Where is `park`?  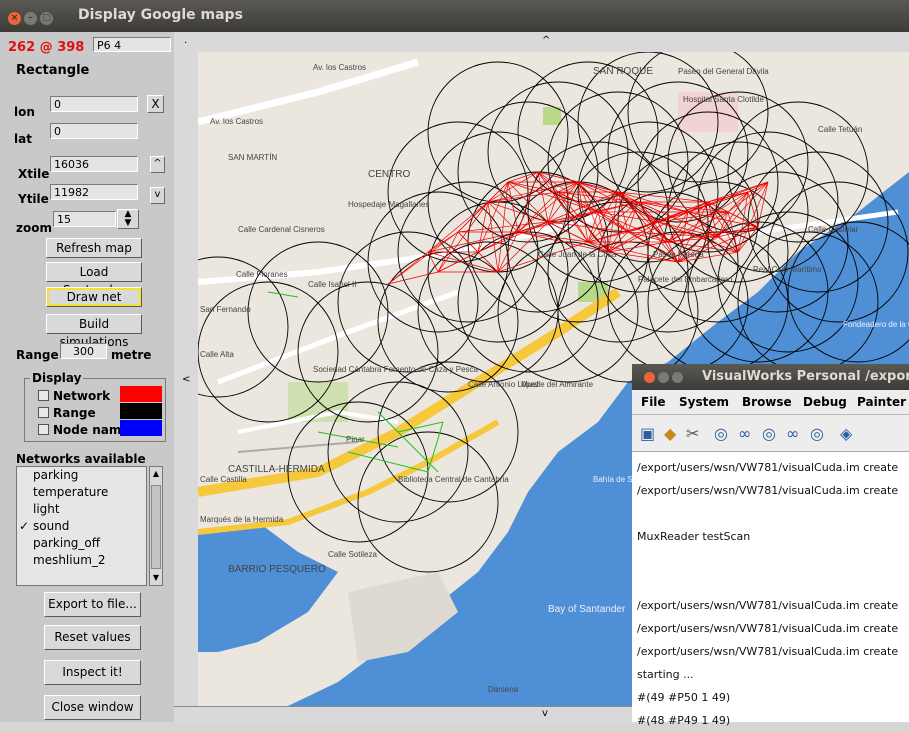 park is located at coordinates (552, 116).